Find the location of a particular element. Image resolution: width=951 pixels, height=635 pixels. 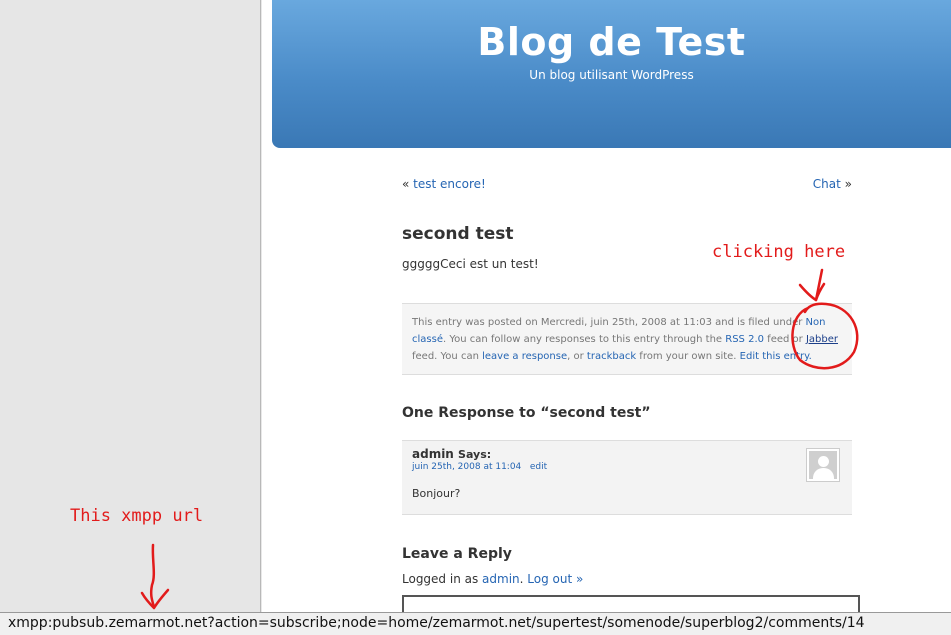

comment-edit-link: edit is located at coordinates (538, 467).